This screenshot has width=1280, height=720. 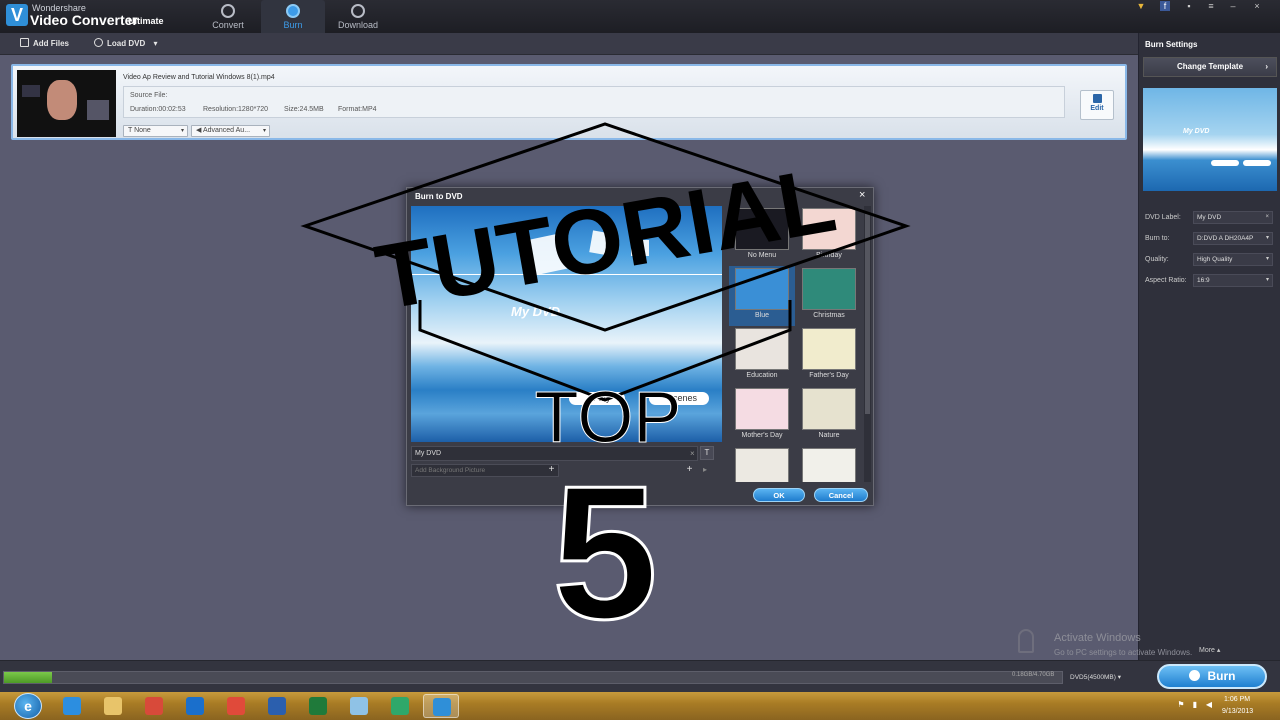 What do you see at coordinates (72, 706) in the screenshot?
I see `taskbar-app-internet-explorer` at bounding box center [72, 706].